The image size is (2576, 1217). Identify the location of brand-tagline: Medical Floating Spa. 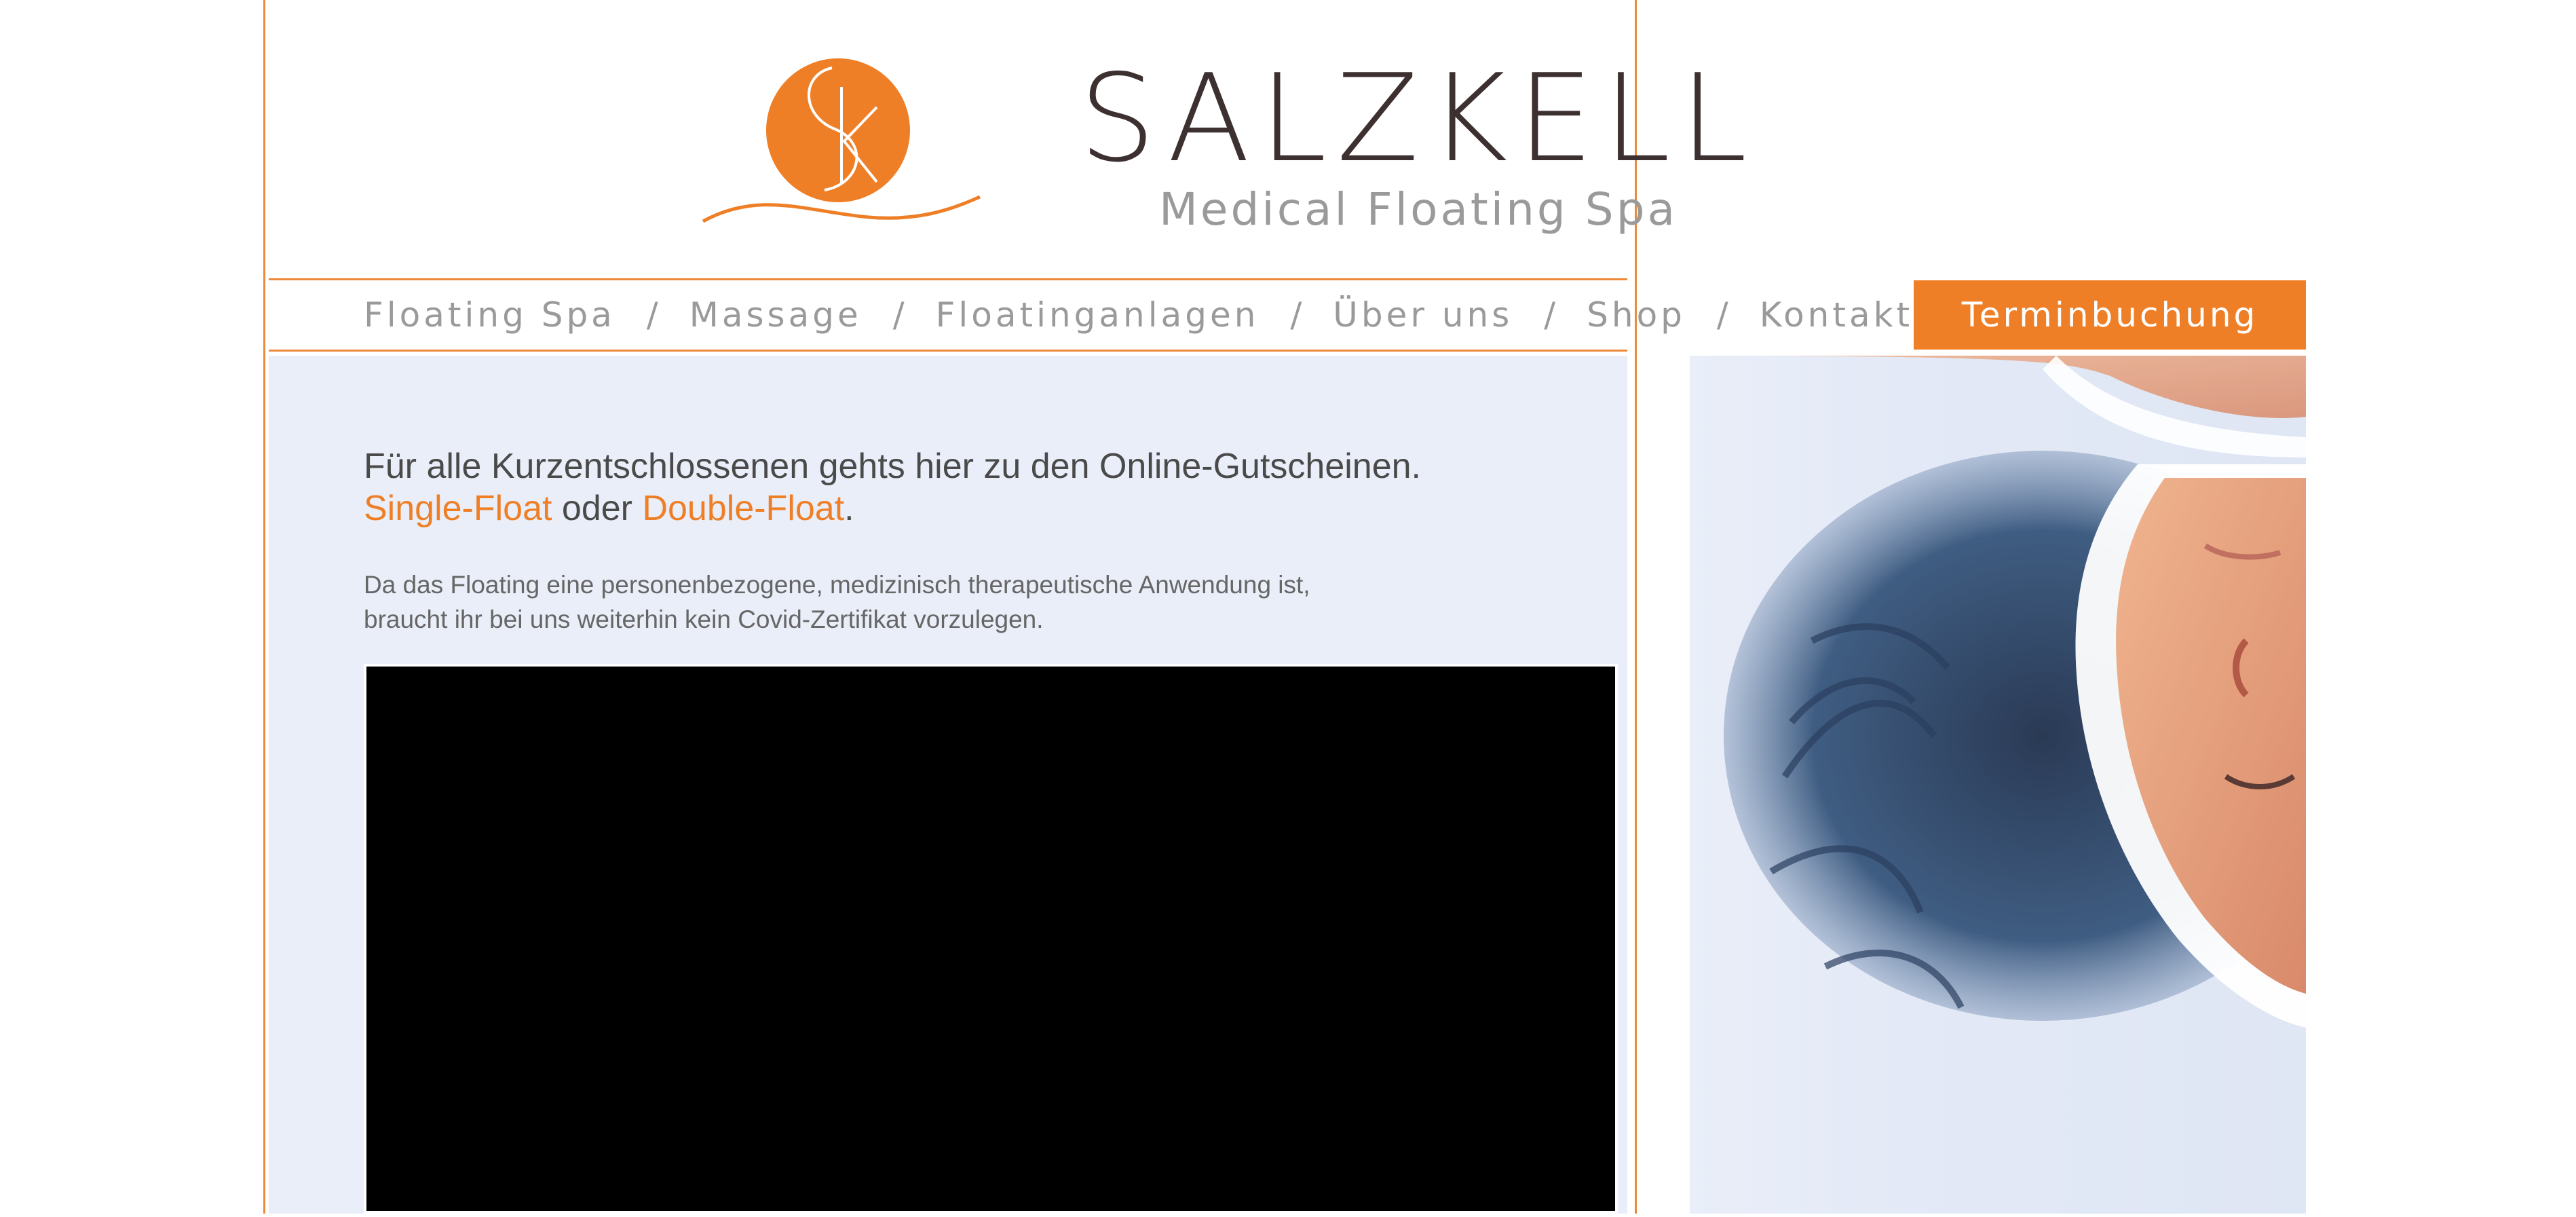
(1418, 209).